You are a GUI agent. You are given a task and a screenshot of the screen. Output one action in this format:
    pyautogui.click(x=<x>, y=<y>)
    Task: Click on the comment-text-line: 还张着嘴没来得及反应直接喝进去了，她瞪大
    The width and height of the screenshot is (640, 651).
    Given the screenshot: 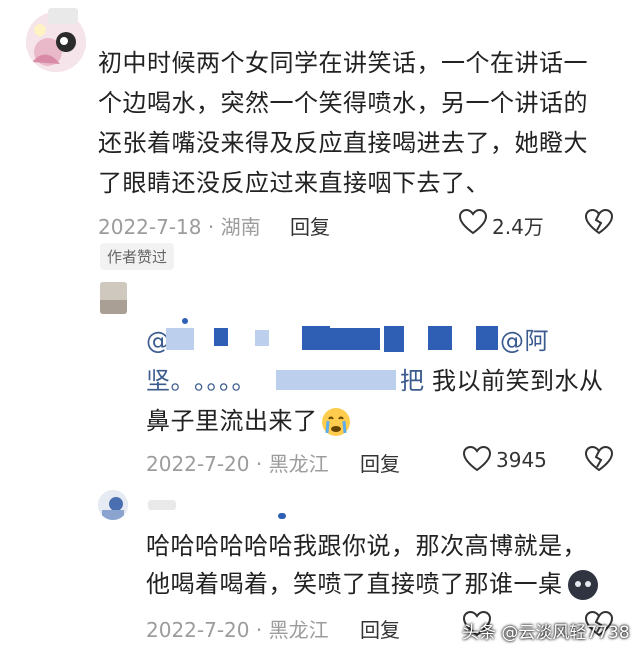 What is the action you would take?
    pyautogui.click(x=343, y=143)
    